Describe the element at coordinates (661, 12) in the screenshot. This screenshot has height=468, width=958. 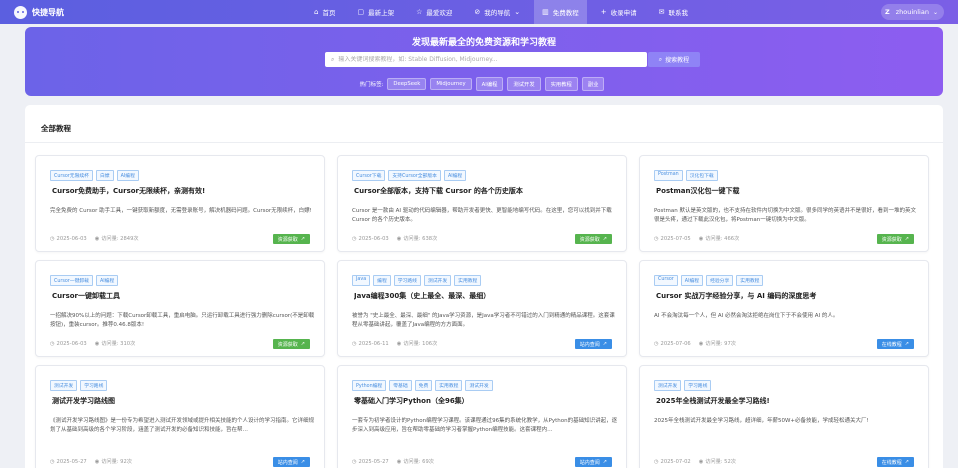
I see `mail-icon: ✉` at that location.